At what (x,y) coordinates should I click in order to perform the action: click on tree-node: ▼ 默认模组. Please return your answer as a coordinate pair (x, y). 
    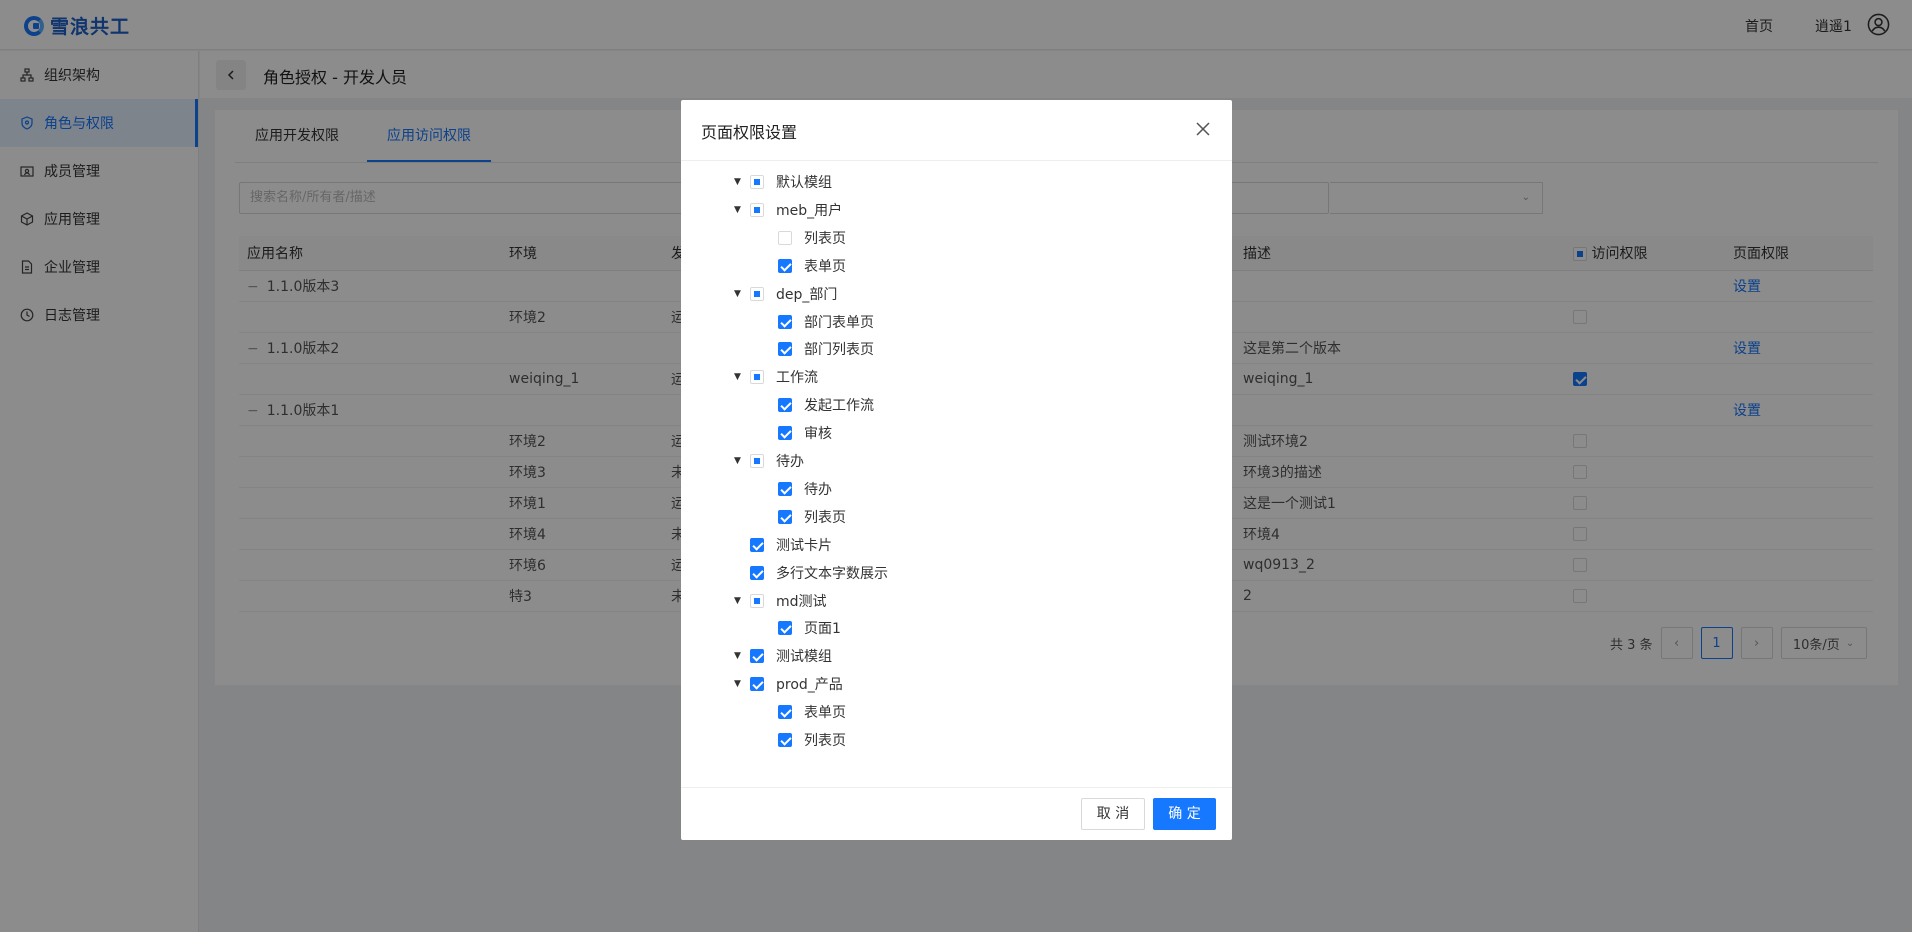
    Looking at the image, I should click on (783, 182).